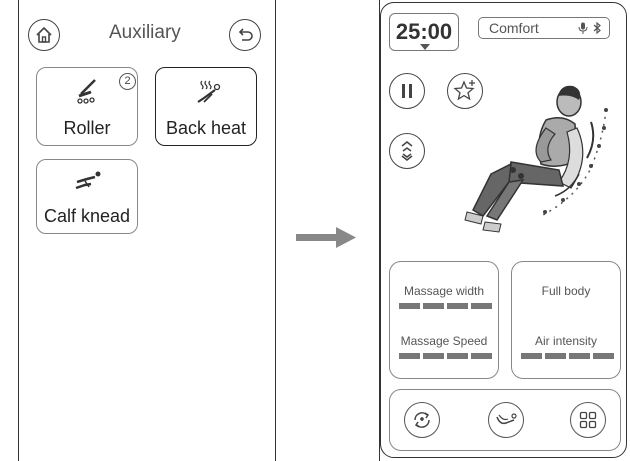 The image size is (630, 461). Describe the element at coordinates (566, 341) in the screenshot. I see `air-intensity-label: Air intensity` at that location.